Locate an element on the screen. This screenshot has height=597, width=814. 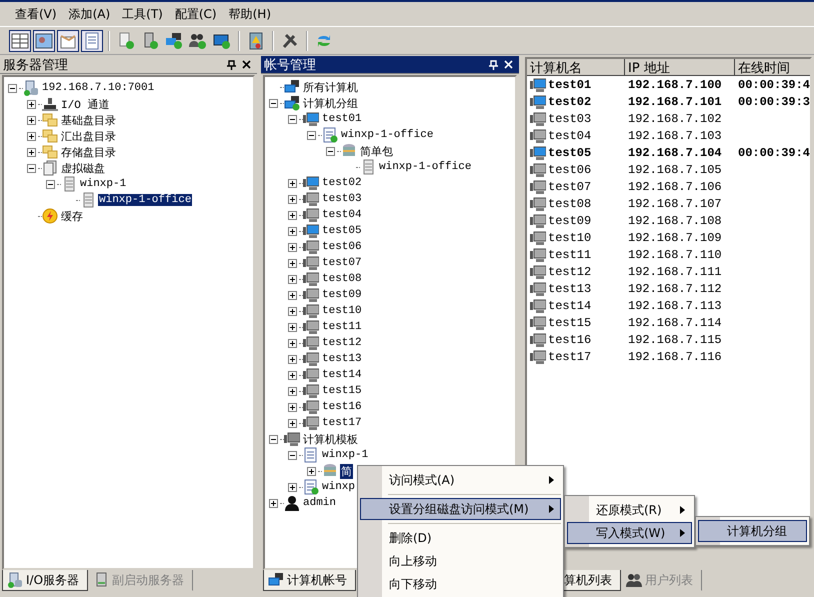
tree-item: test10 is located at coordinates (342, 311).